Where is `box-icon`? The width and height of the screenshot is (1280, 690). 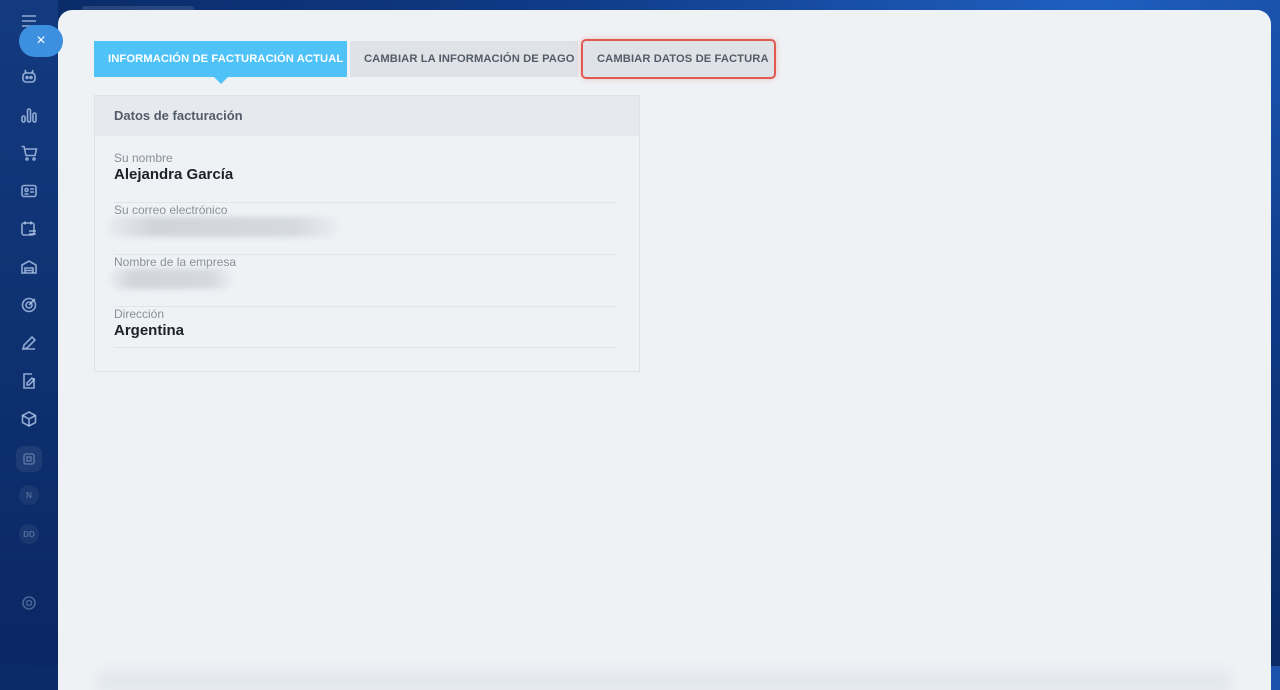 box-icon is located at coordinates (29, 419).